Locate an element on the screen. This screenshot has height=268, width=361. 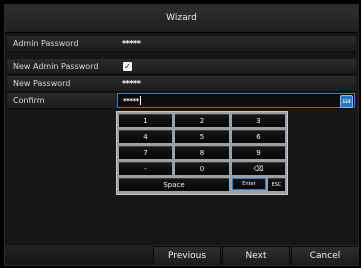
key-1: 1 is located at coordinates (145, 120).